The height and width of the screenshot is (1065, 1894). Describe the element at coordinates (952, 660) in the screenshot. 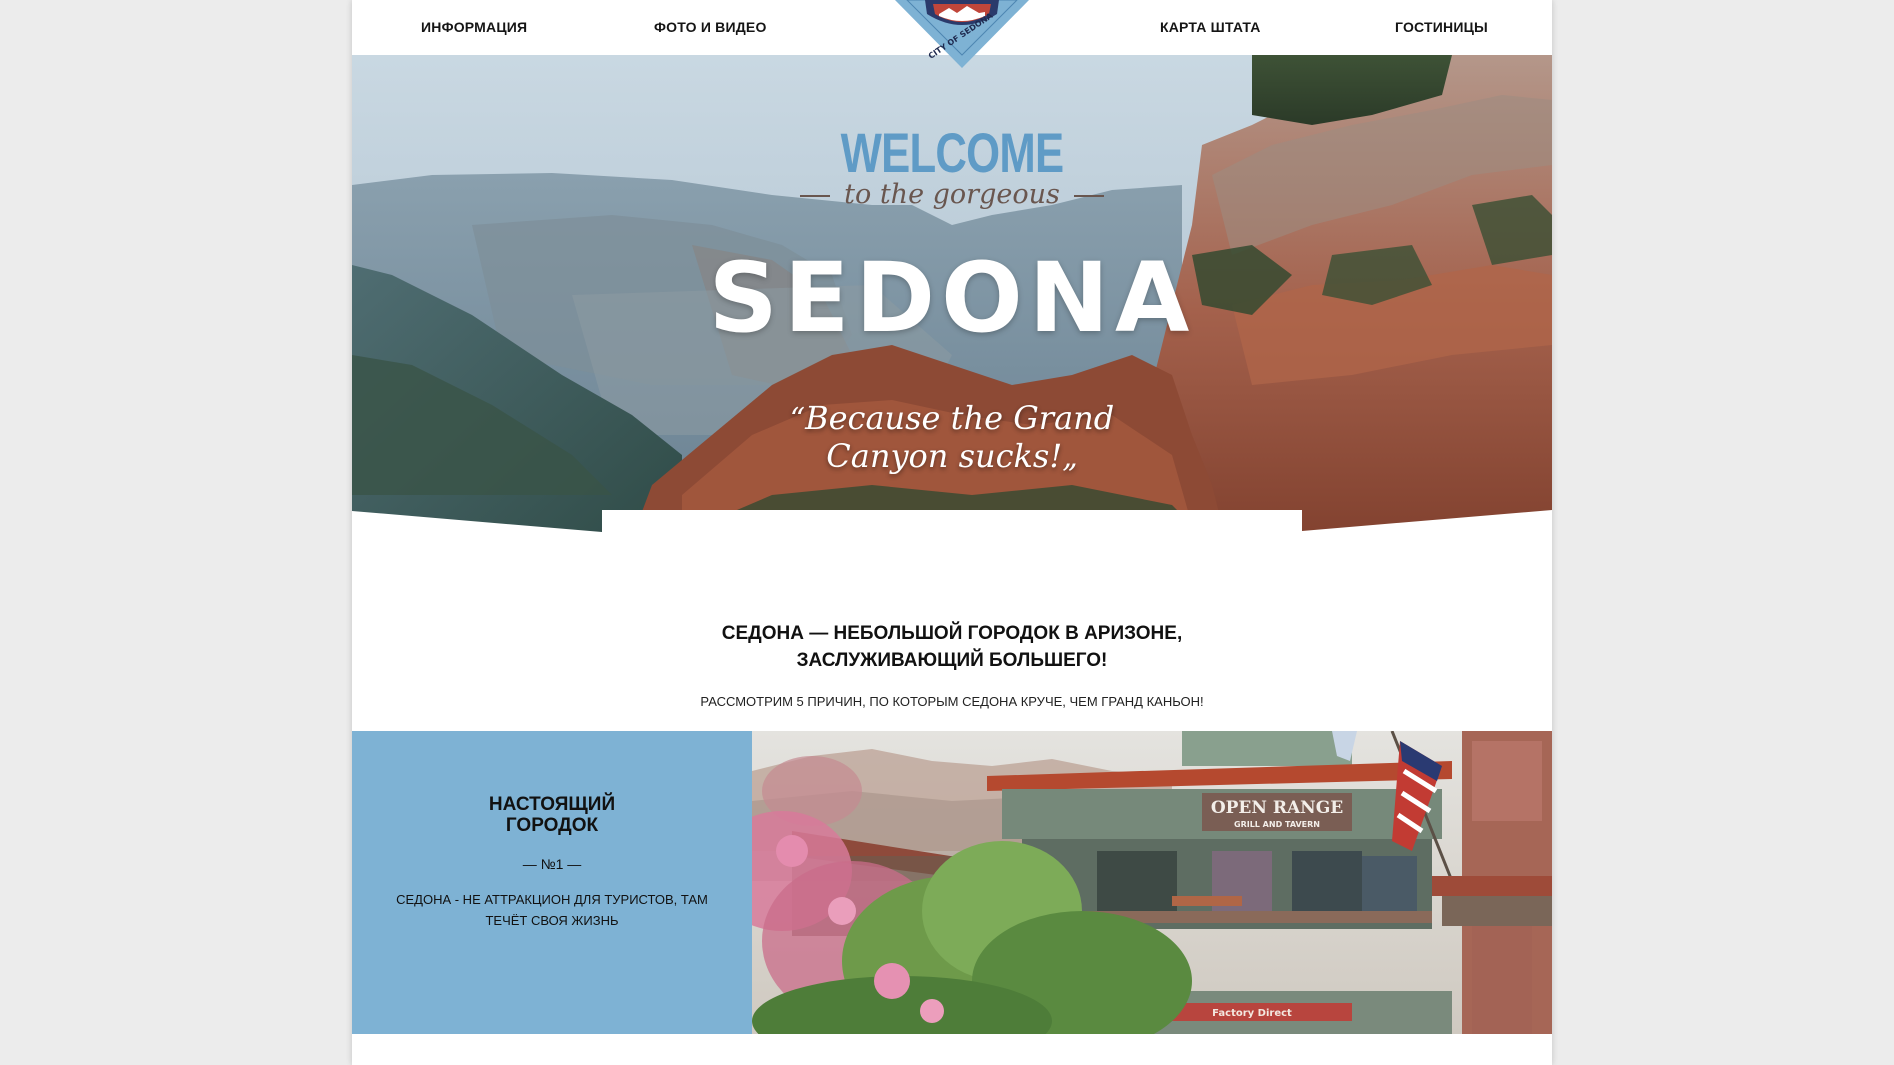

I see `intro-title-line-2: ЗАСЛУЖИВАЮЩИЙ БОЛЬШЕГО!` at that location.